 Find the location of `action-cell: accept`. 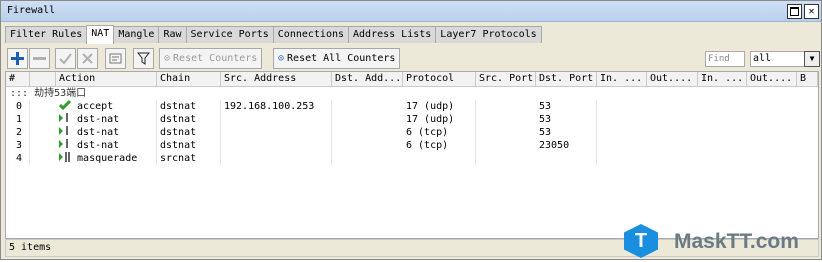

action-cell: accept is located at coordinates (106, 106).